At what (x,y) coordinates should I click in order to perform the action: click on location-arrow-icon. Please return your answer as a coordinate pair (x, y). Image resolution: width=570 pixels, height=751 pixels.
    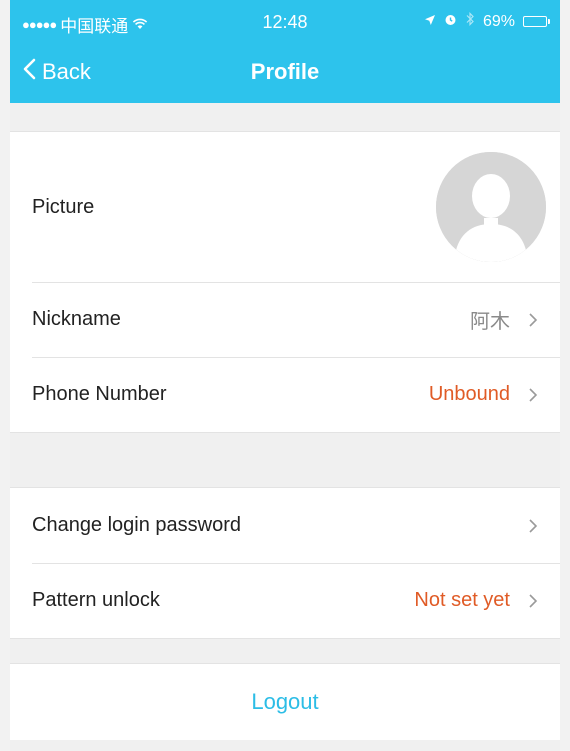
    Looking at the image, I should click on (430, 22).